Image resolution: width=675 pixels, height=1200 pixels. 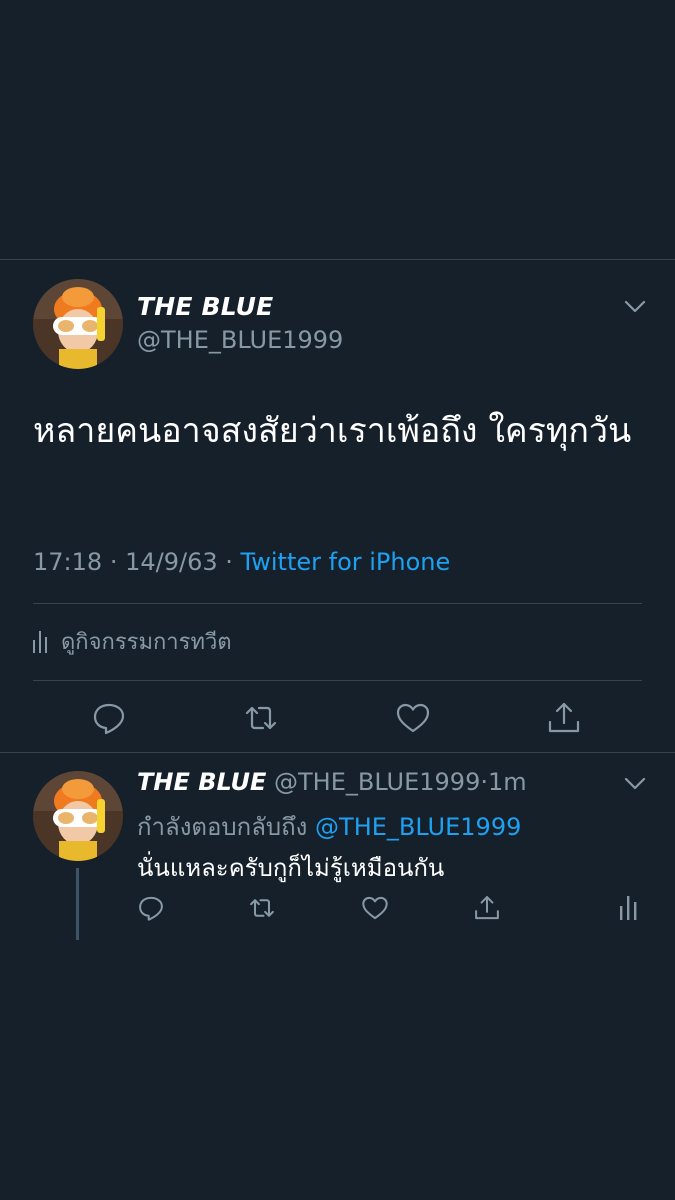 I want to click on reply-header: THE BLUE @THE_BLUE1999·1m, so click(x=332, y=782).